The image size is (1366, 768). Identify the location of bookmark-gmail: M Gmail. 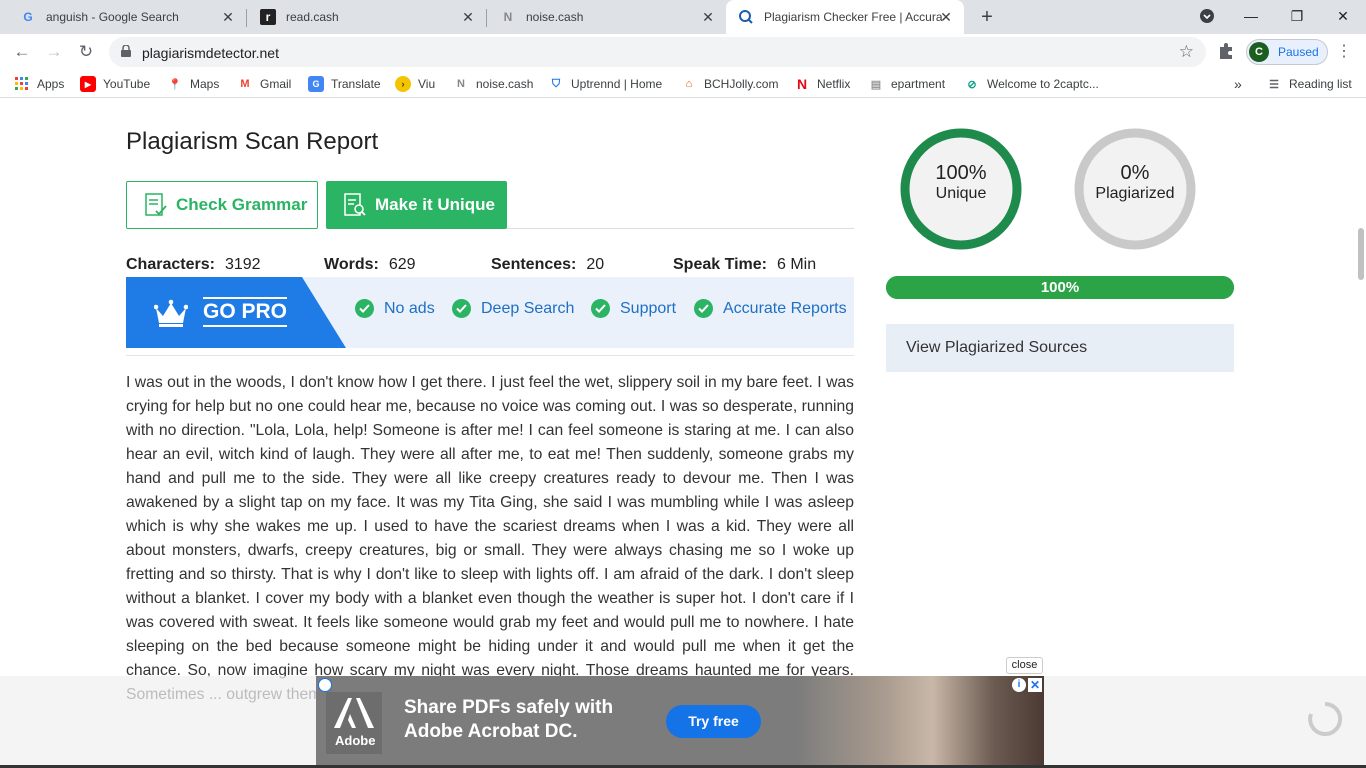
(264, 84).